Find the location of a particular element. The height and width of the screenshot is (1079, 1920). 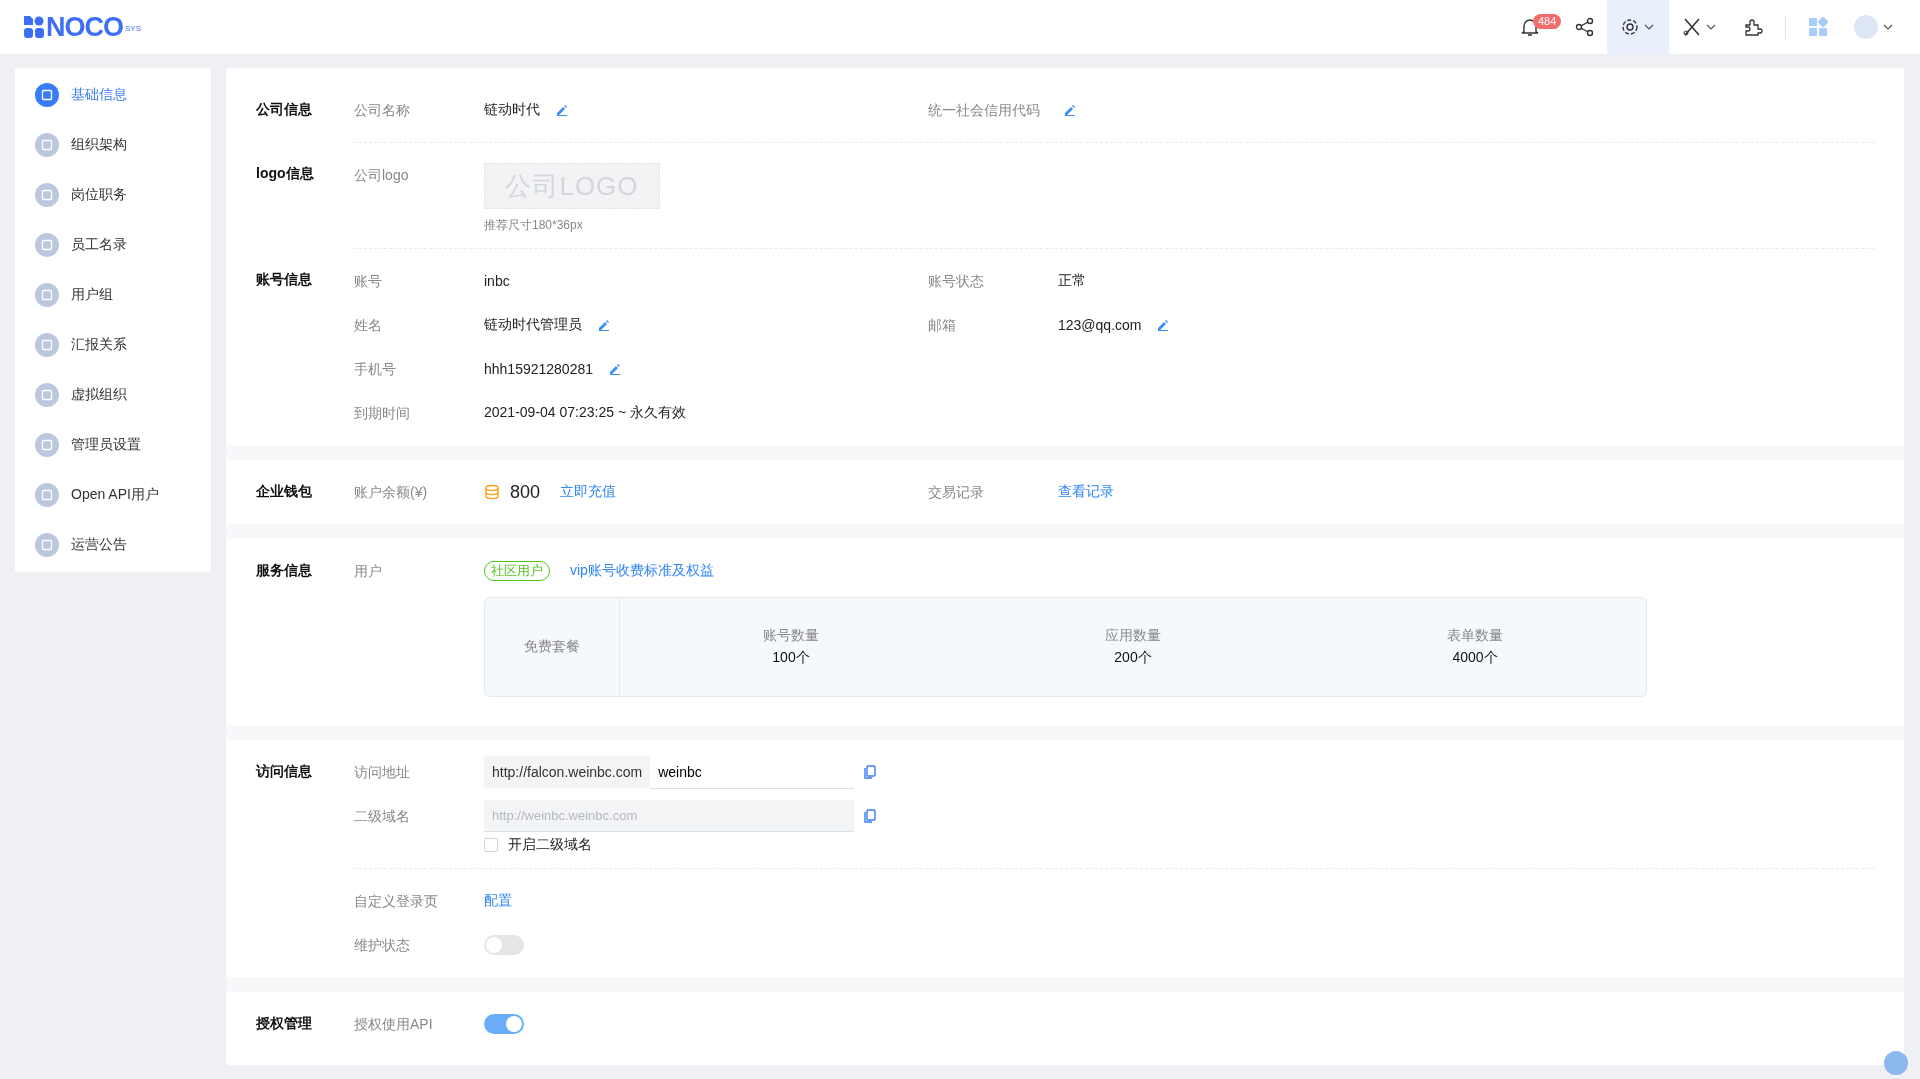

recharge-link: 立即充值 is located at coordinates (588, 492).